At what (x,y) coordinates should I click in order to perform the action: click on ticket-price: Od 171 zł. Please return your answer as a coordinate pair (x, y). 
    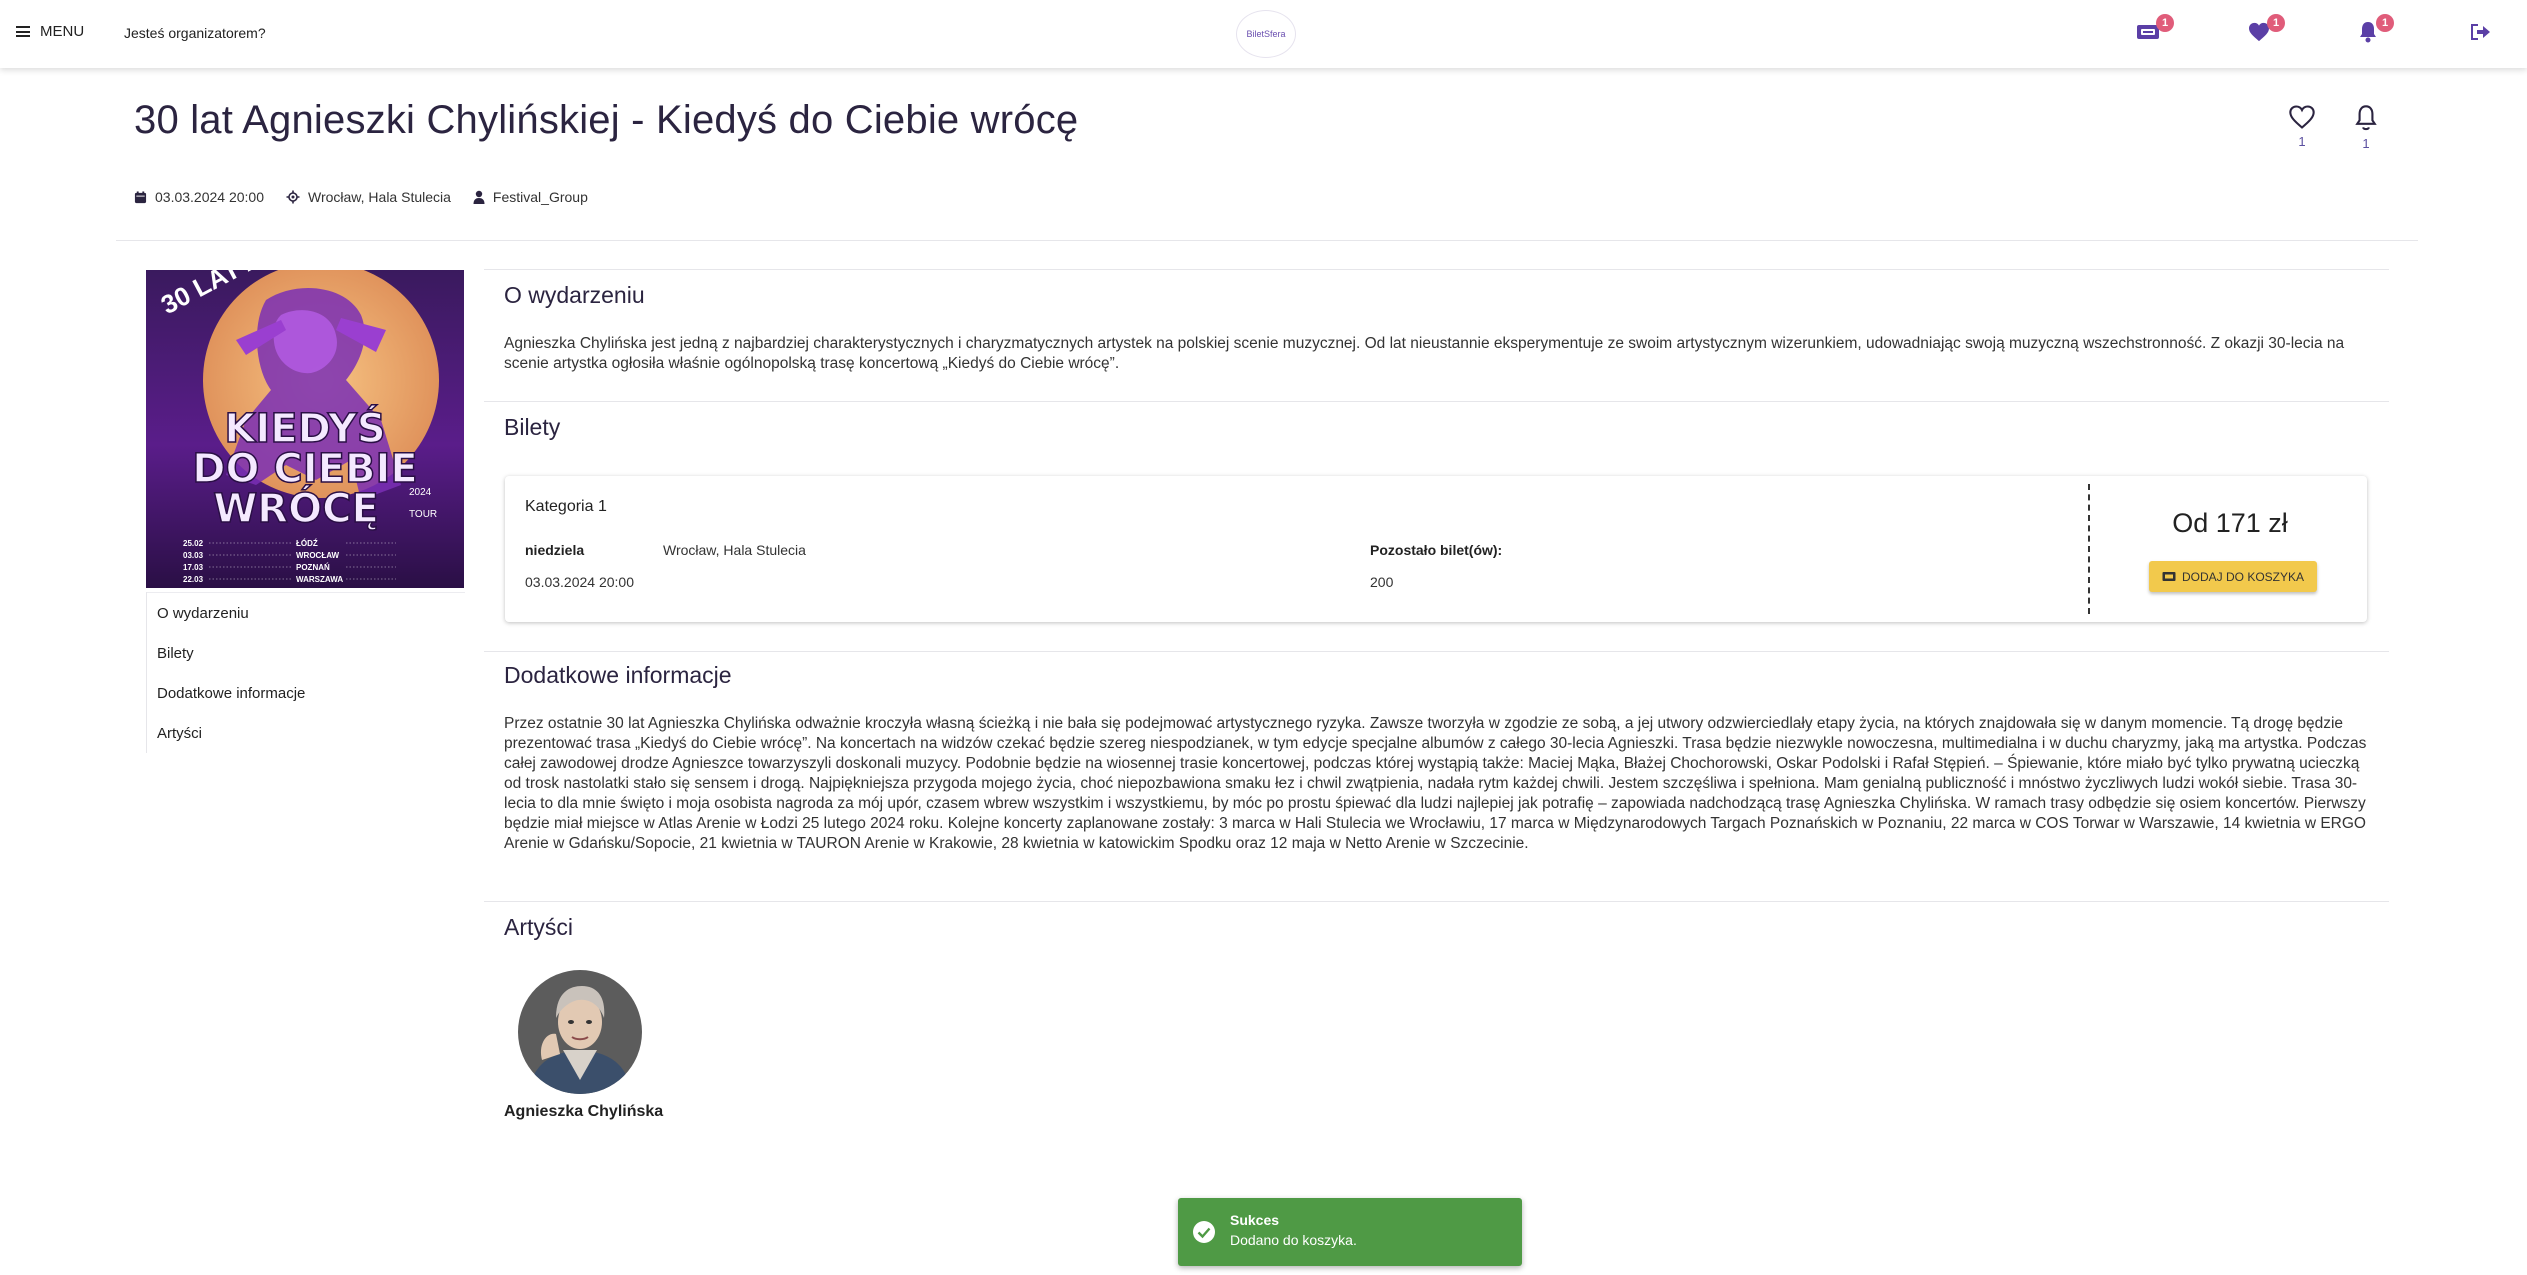
    Looking at the image, I should click on (2230, 523).